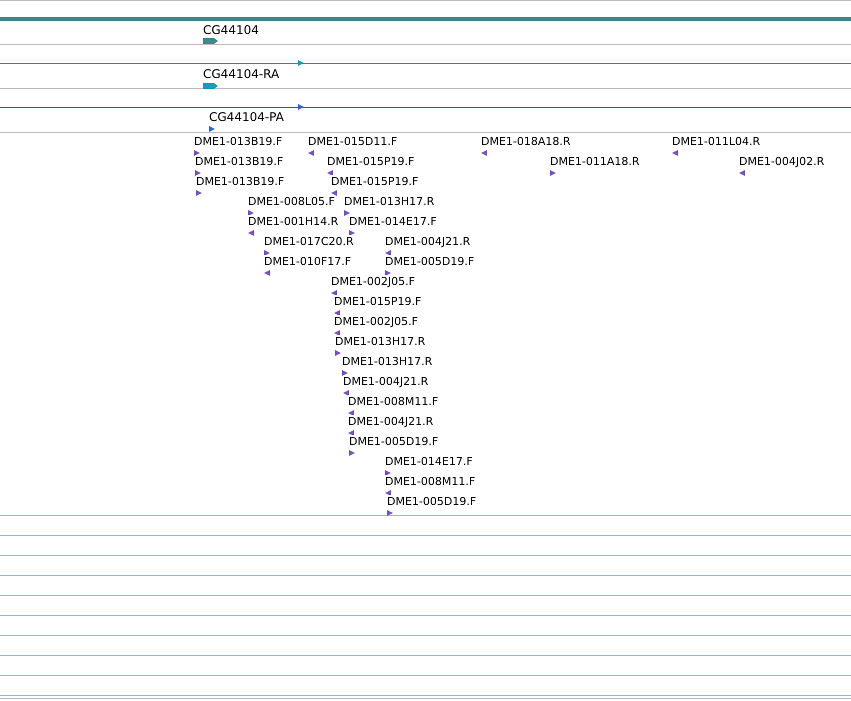  I want to click on transcript-label: CG44104-PA, so click(246, 117).